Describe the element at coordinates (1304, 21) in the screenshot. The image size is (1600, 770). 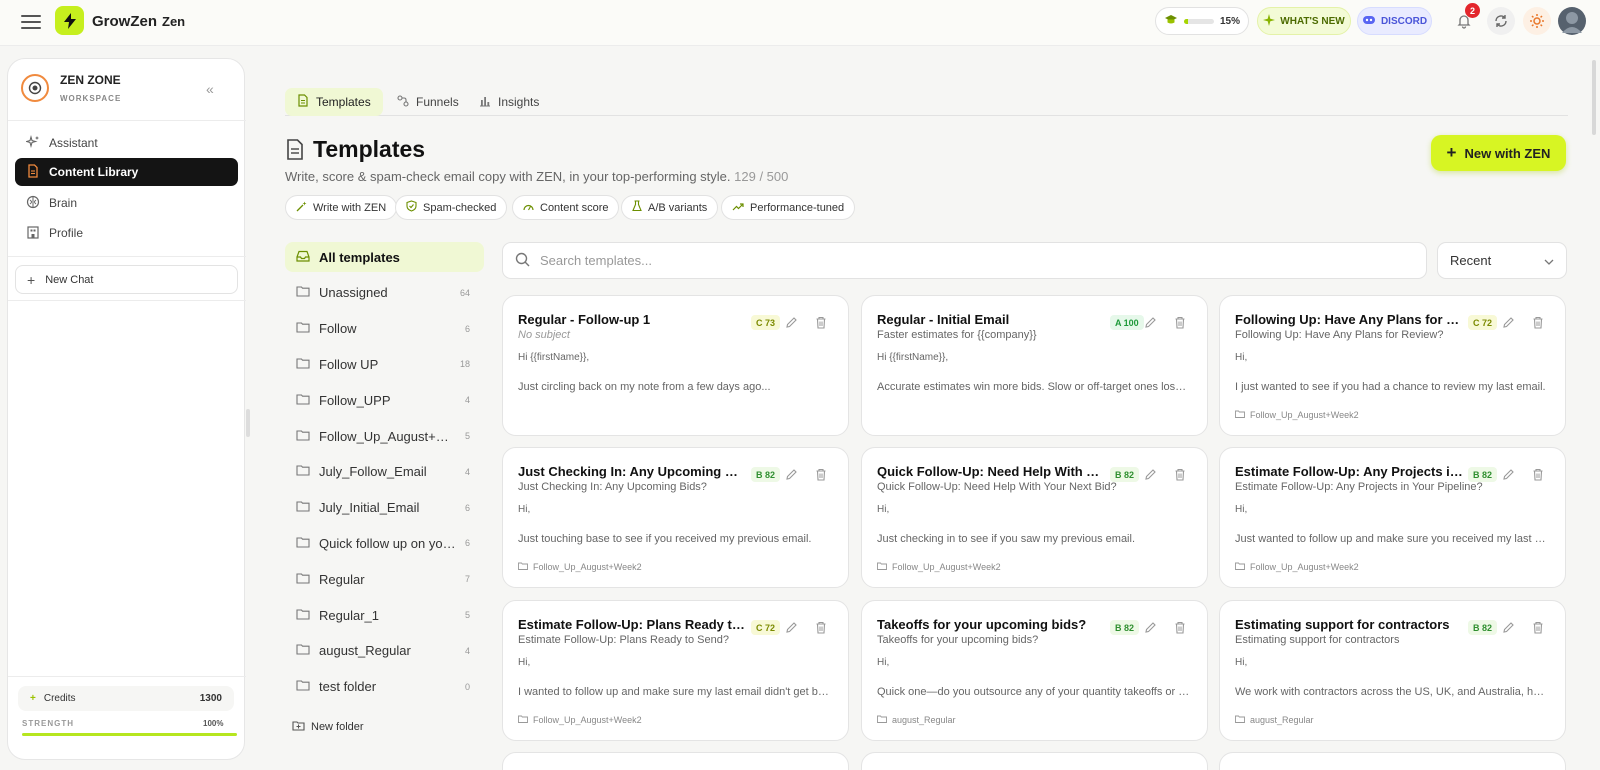
I see `whats-new-button: WHAT'S NEW` at that location.